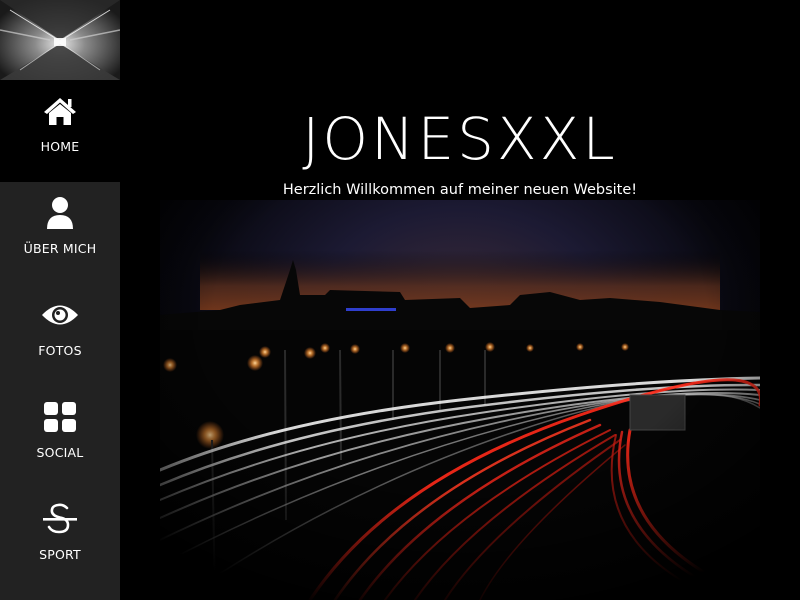 This screenshot has width=800, height=600. What do you see at coordinates (460, 138) in the screenshot?
I see `site-title: JONESXXL` at bounding box center [460, 138].